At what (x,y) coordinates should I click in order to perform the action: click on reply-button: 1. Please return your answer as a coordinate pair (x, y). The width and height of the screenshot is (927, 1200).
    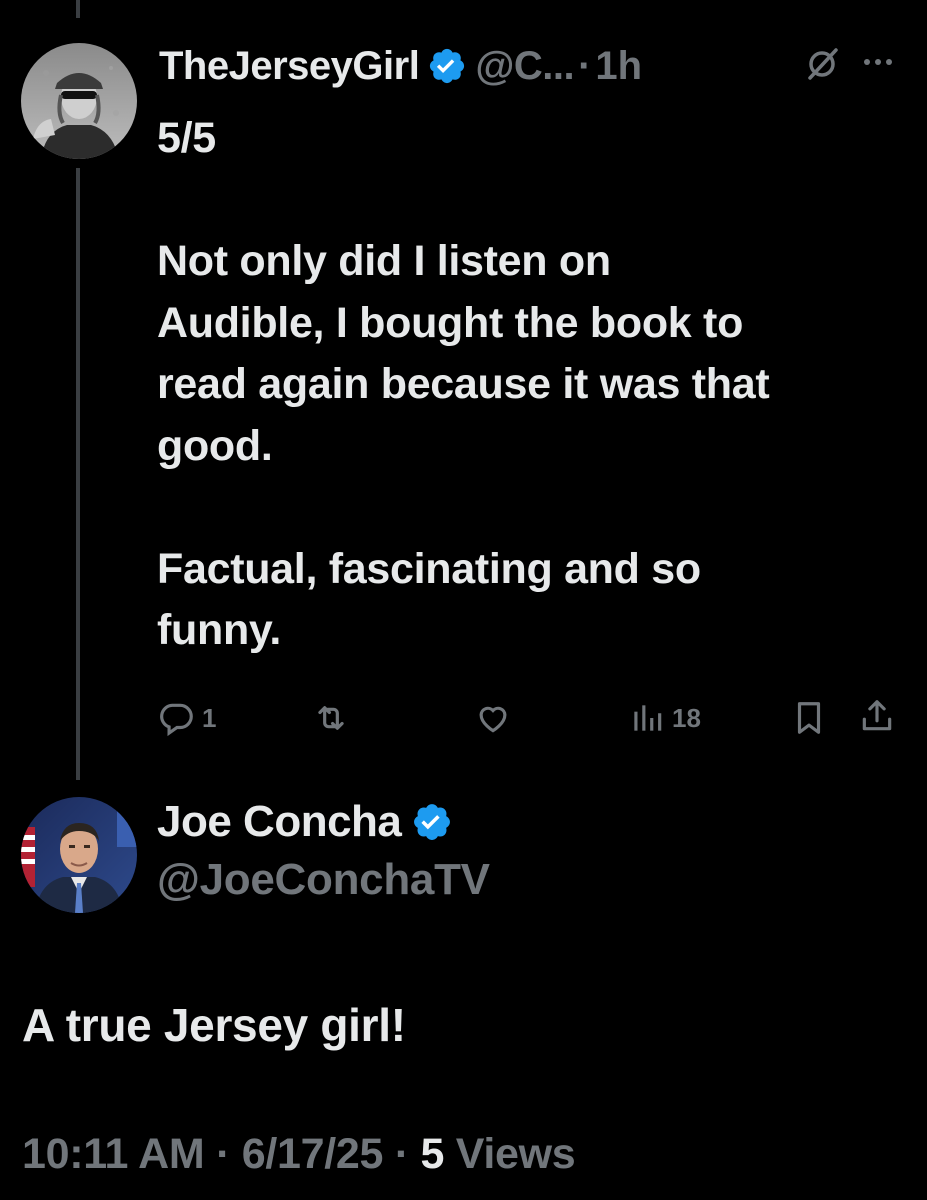
    Looking at the image, I should click on (187, 718).